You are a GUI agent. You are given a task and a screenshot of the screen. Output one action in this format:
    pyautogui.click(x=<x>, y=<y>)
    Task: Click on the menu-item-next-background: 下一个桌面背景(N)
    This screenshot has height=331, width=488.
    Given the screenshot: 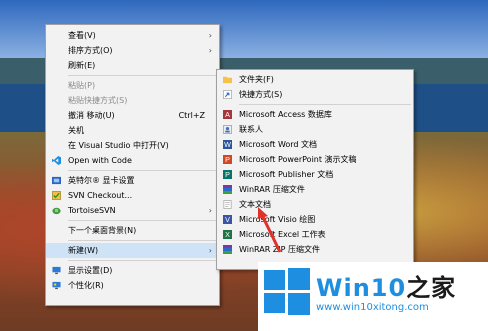 What is the action you would take?
    pyautogui.click(x=132, y=230)
    